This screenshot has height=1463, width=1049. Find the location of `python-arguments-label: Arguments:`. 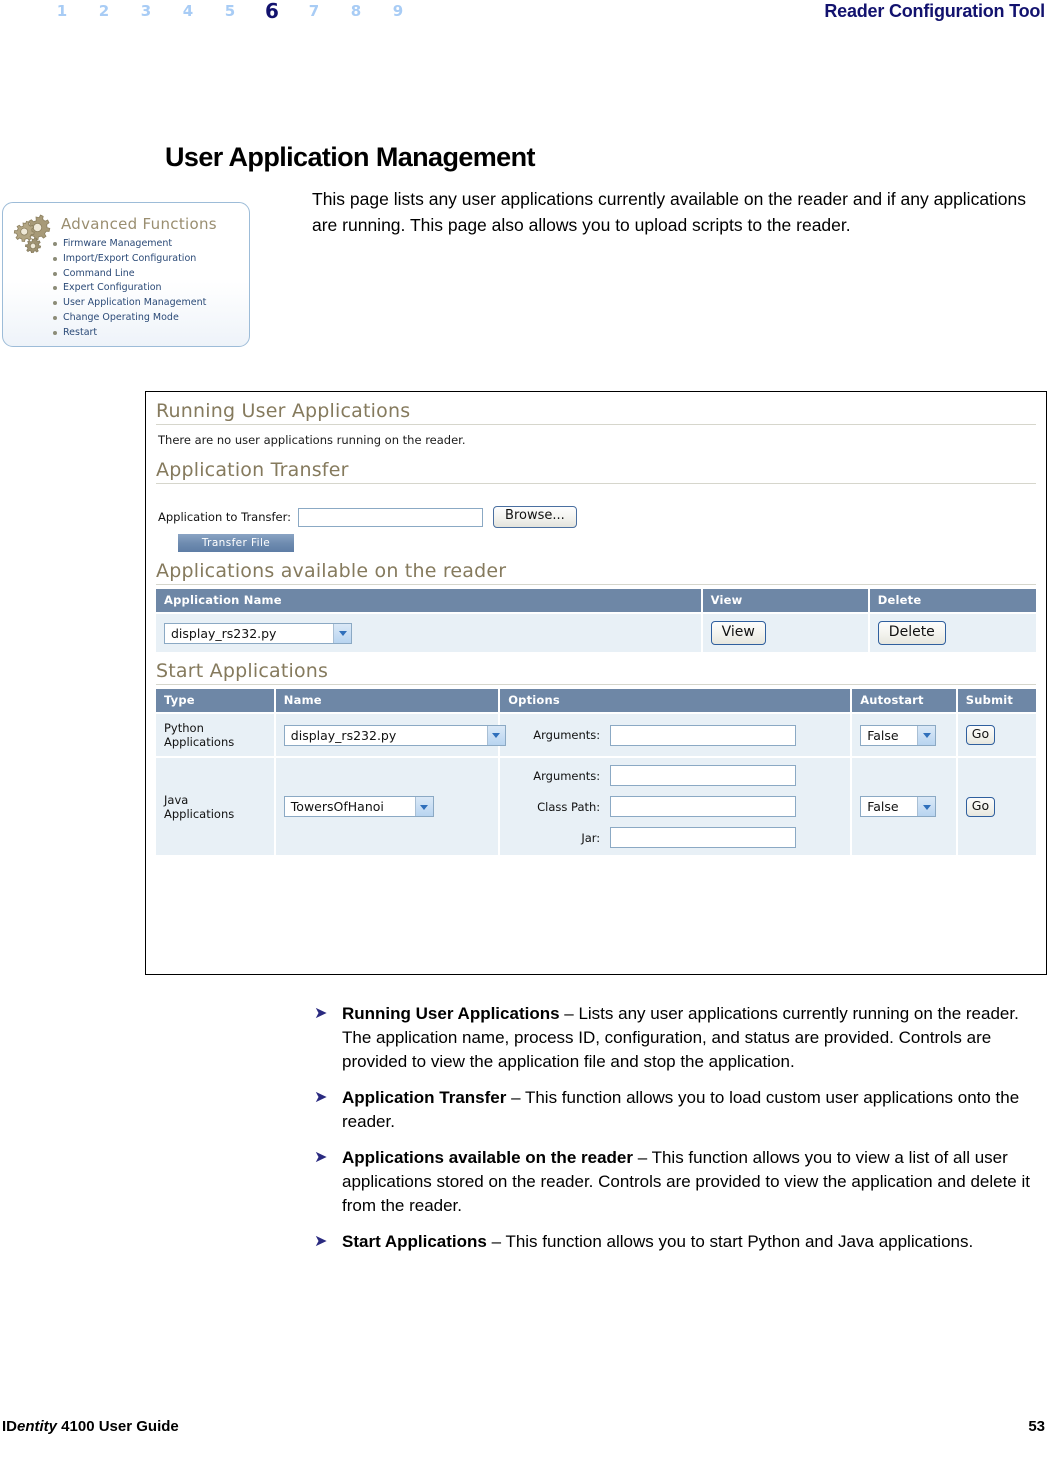

python-arguments-label: Arguments: is located at coordinates (567, 735).